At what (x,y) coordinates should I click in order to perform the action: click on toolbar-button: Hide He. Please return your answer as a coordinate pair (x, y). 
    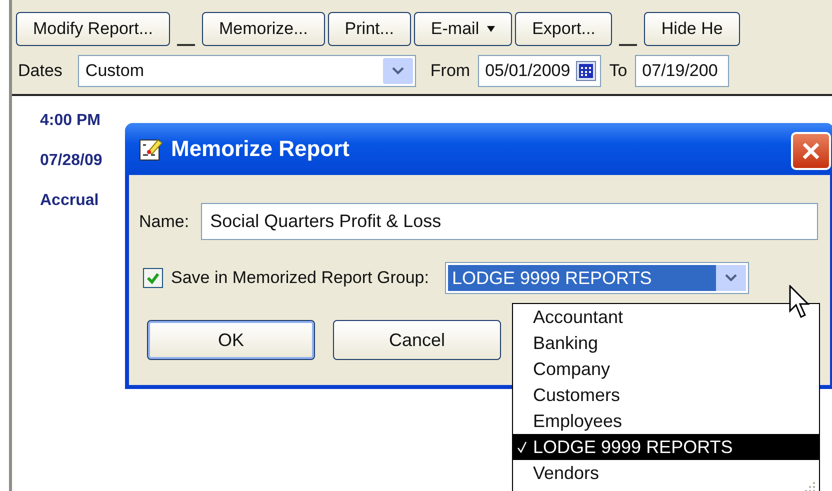
    Looking at the image, I should click on (692, 29).